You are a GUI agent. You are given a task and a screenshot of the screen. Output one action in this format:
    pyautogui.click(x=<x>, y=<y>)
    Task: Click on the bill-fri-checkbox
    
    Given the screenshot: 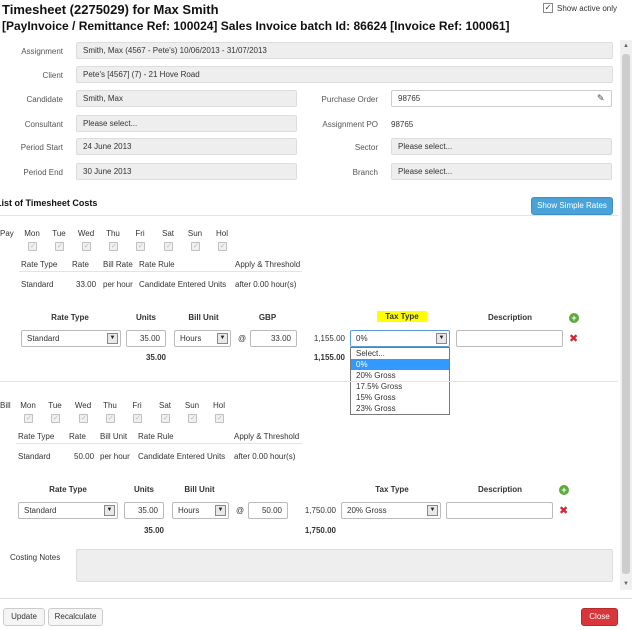 What is the action you would take?
    pyautogui.click(x=137, y=418)
    